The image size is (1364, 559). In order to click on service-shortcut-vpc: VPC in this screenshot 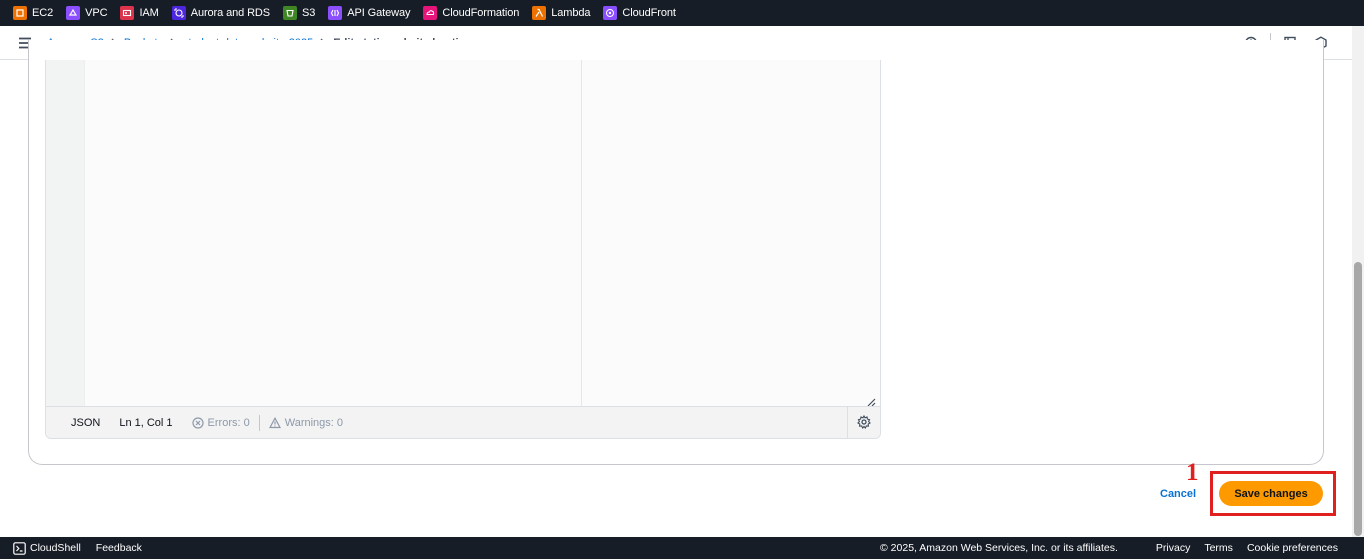, I will do `click(87, 13)`.